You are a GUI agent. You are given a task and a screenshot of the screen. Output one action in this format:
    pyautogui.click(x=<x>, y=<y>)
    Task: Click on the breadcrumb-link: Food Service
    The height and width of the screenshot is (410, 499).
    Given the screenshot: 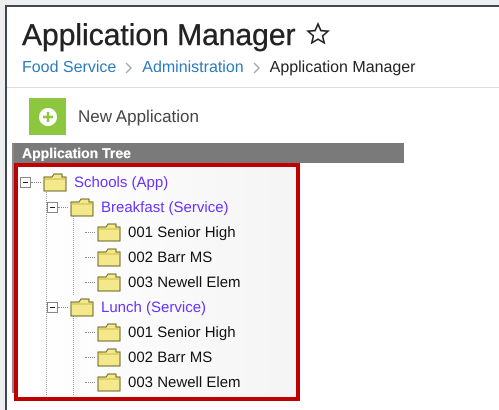 What is the action you would take?
    pyautogui.click(x=69, y=68)
    